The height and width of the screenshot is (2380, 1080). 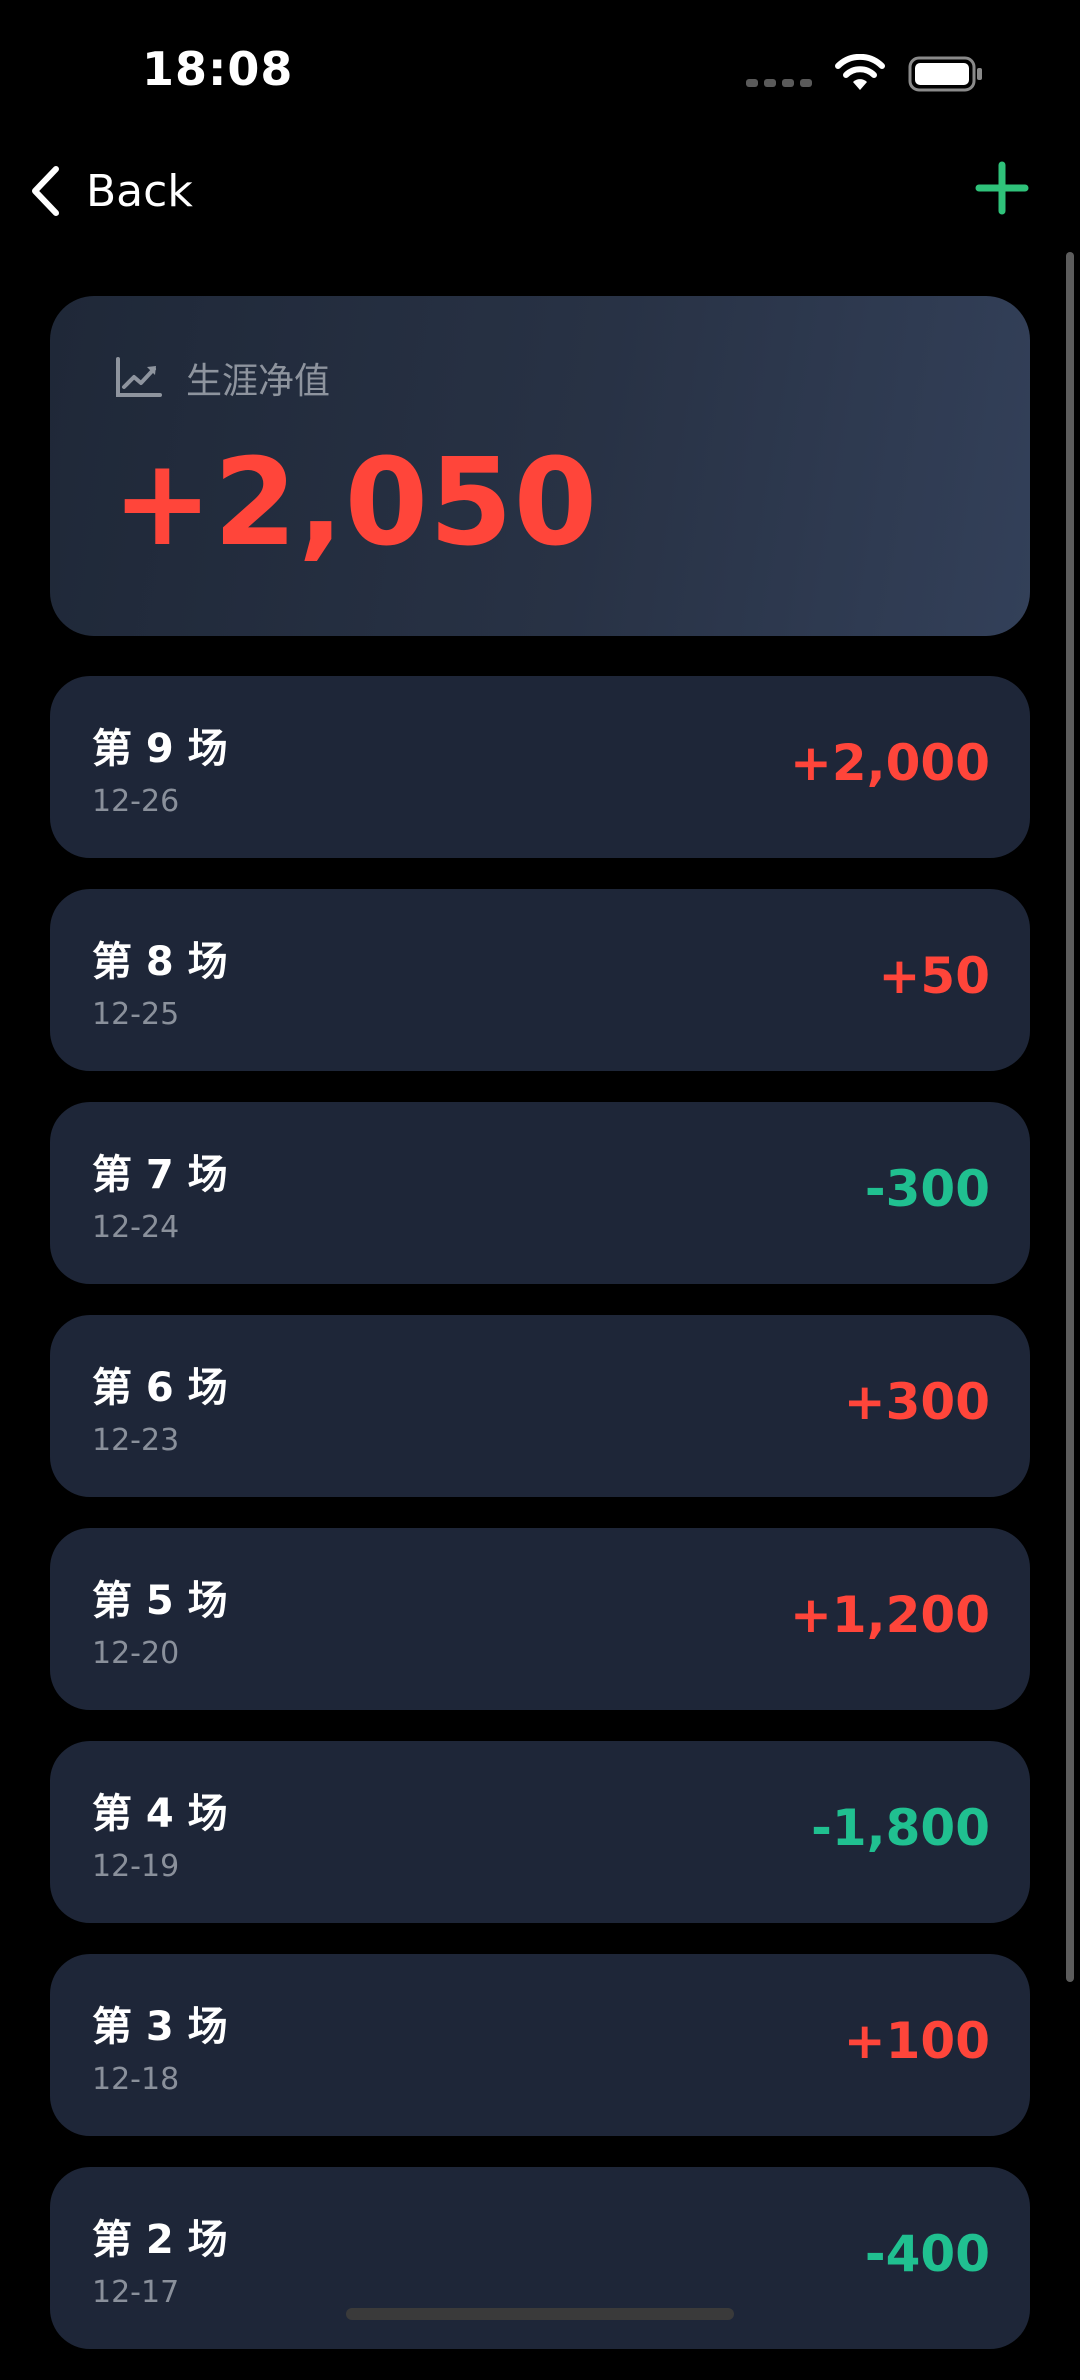 What do you see at coordinates (139, 377) in the screenshot?
I see `line-chart-icon` at bounding box center [139, 377].